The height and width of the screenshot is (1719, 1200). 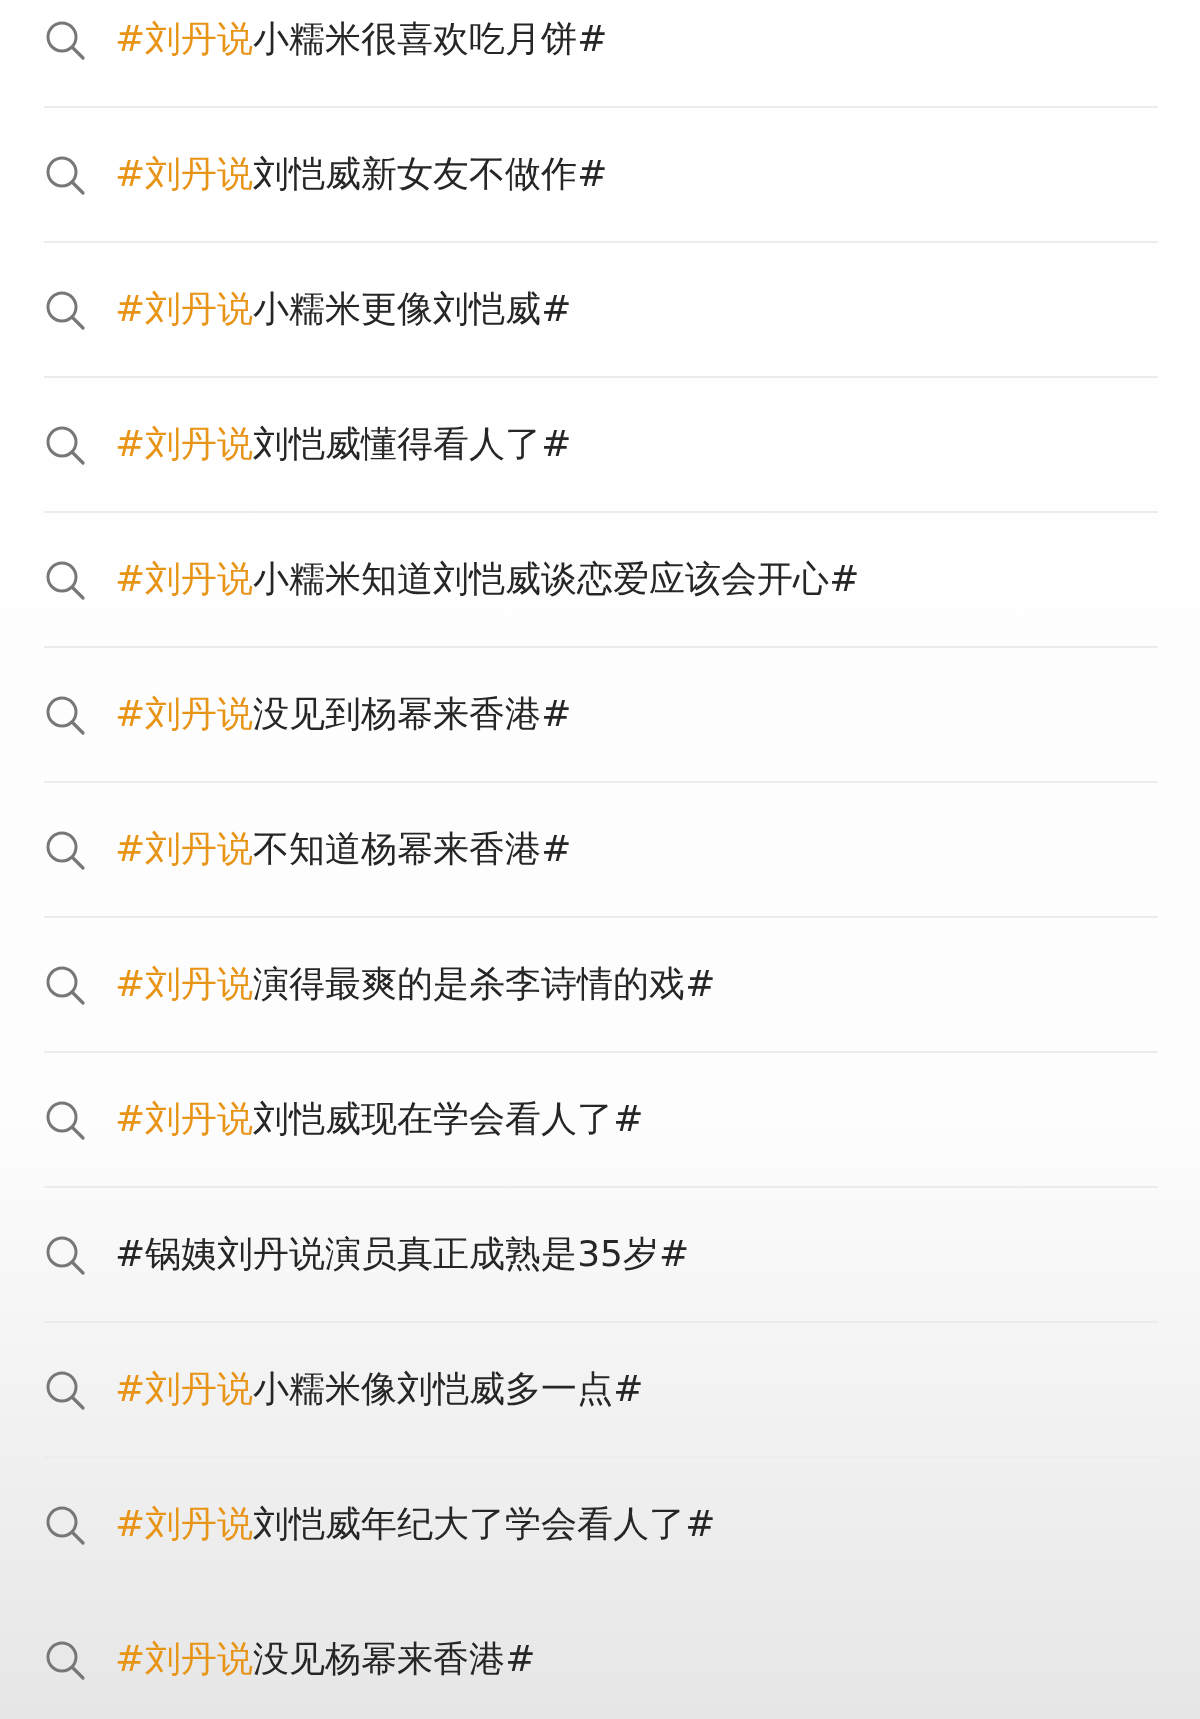 I want to click on suggestion-item: #刘丹说没见到杨幂来香港#, so click(x=601, y=715).